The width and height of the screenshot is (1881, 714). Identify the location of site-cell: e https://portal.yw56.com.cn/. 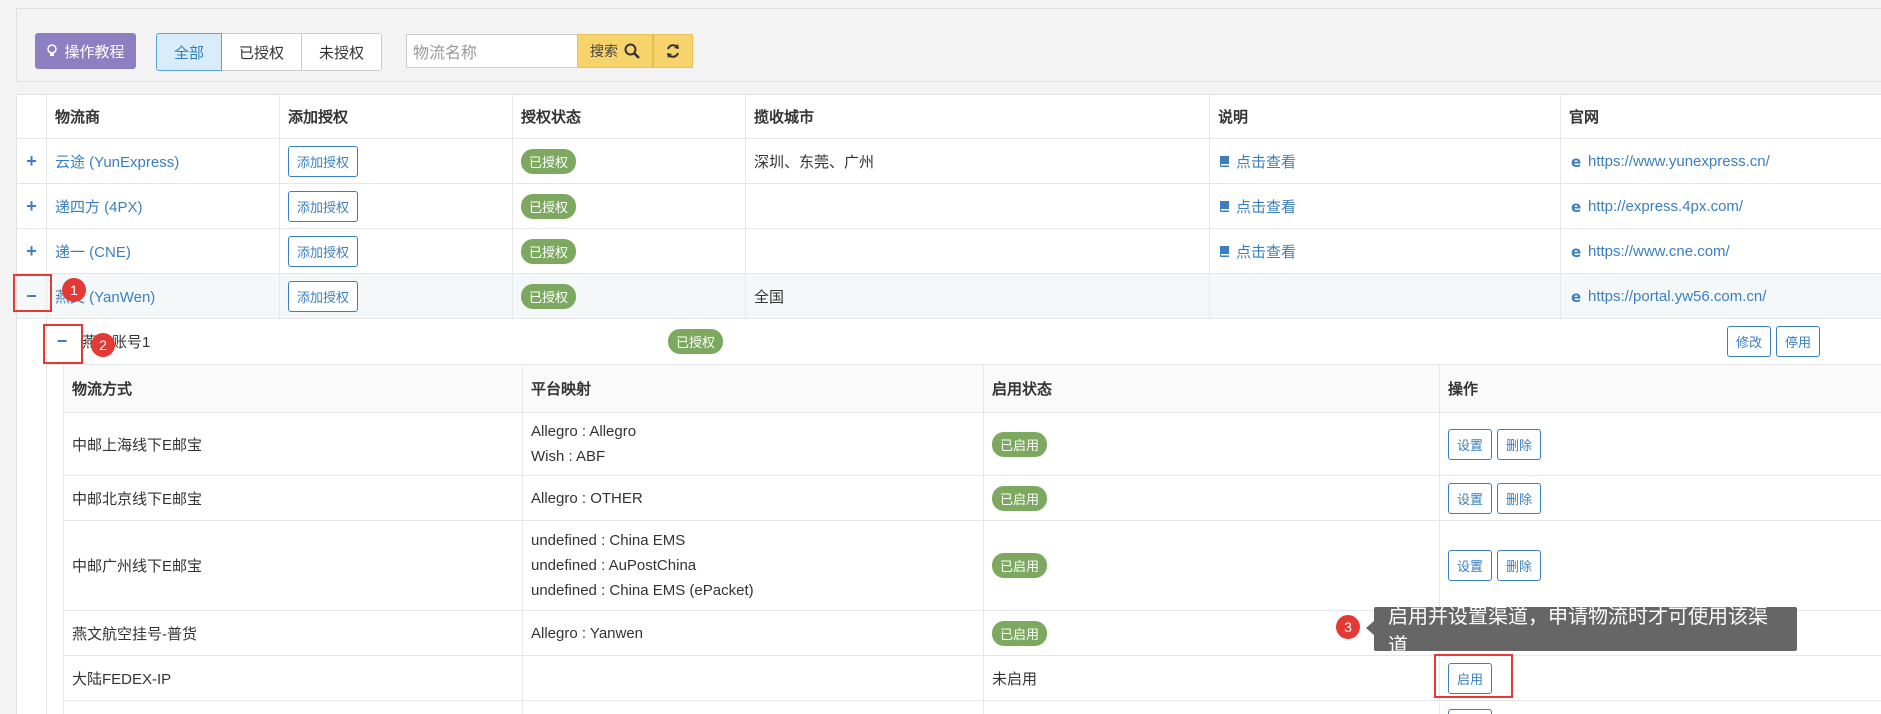
(1720, 296).